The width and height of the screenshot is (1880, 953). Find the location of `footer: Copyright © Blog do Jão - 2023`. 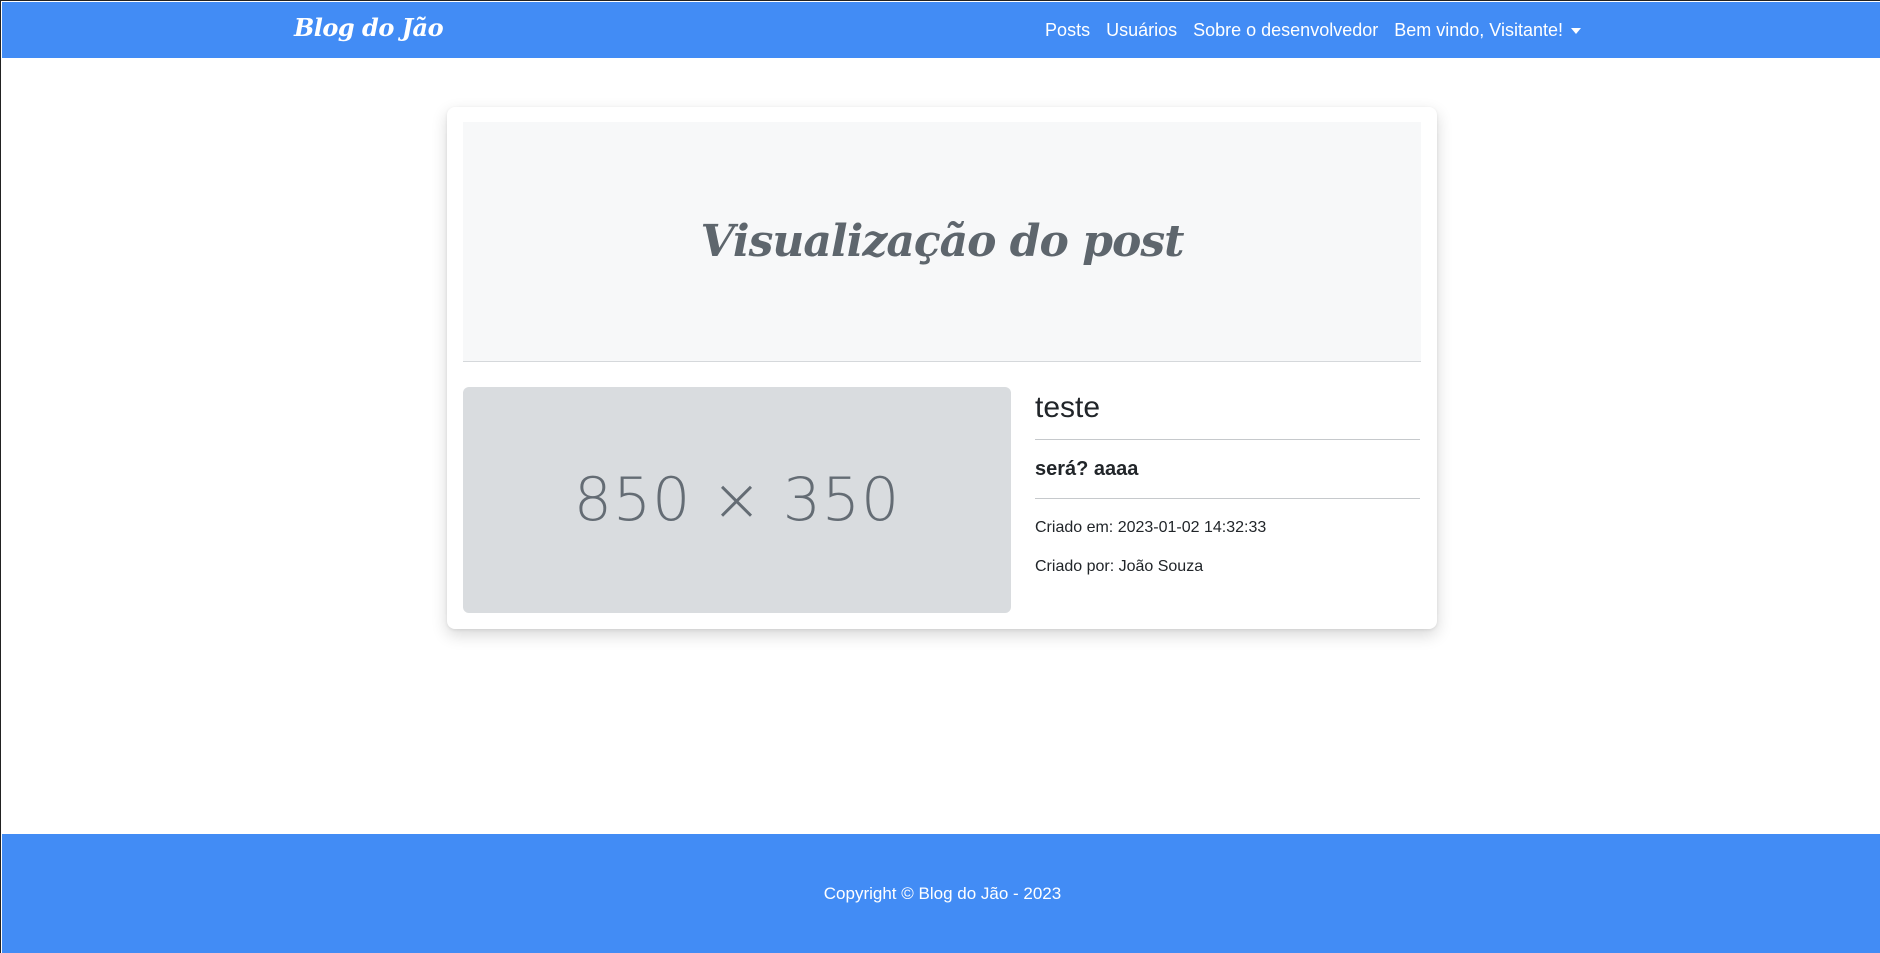

footer: Copyright © Blog do Jão - 2023 is located at coordinates (941, 893).